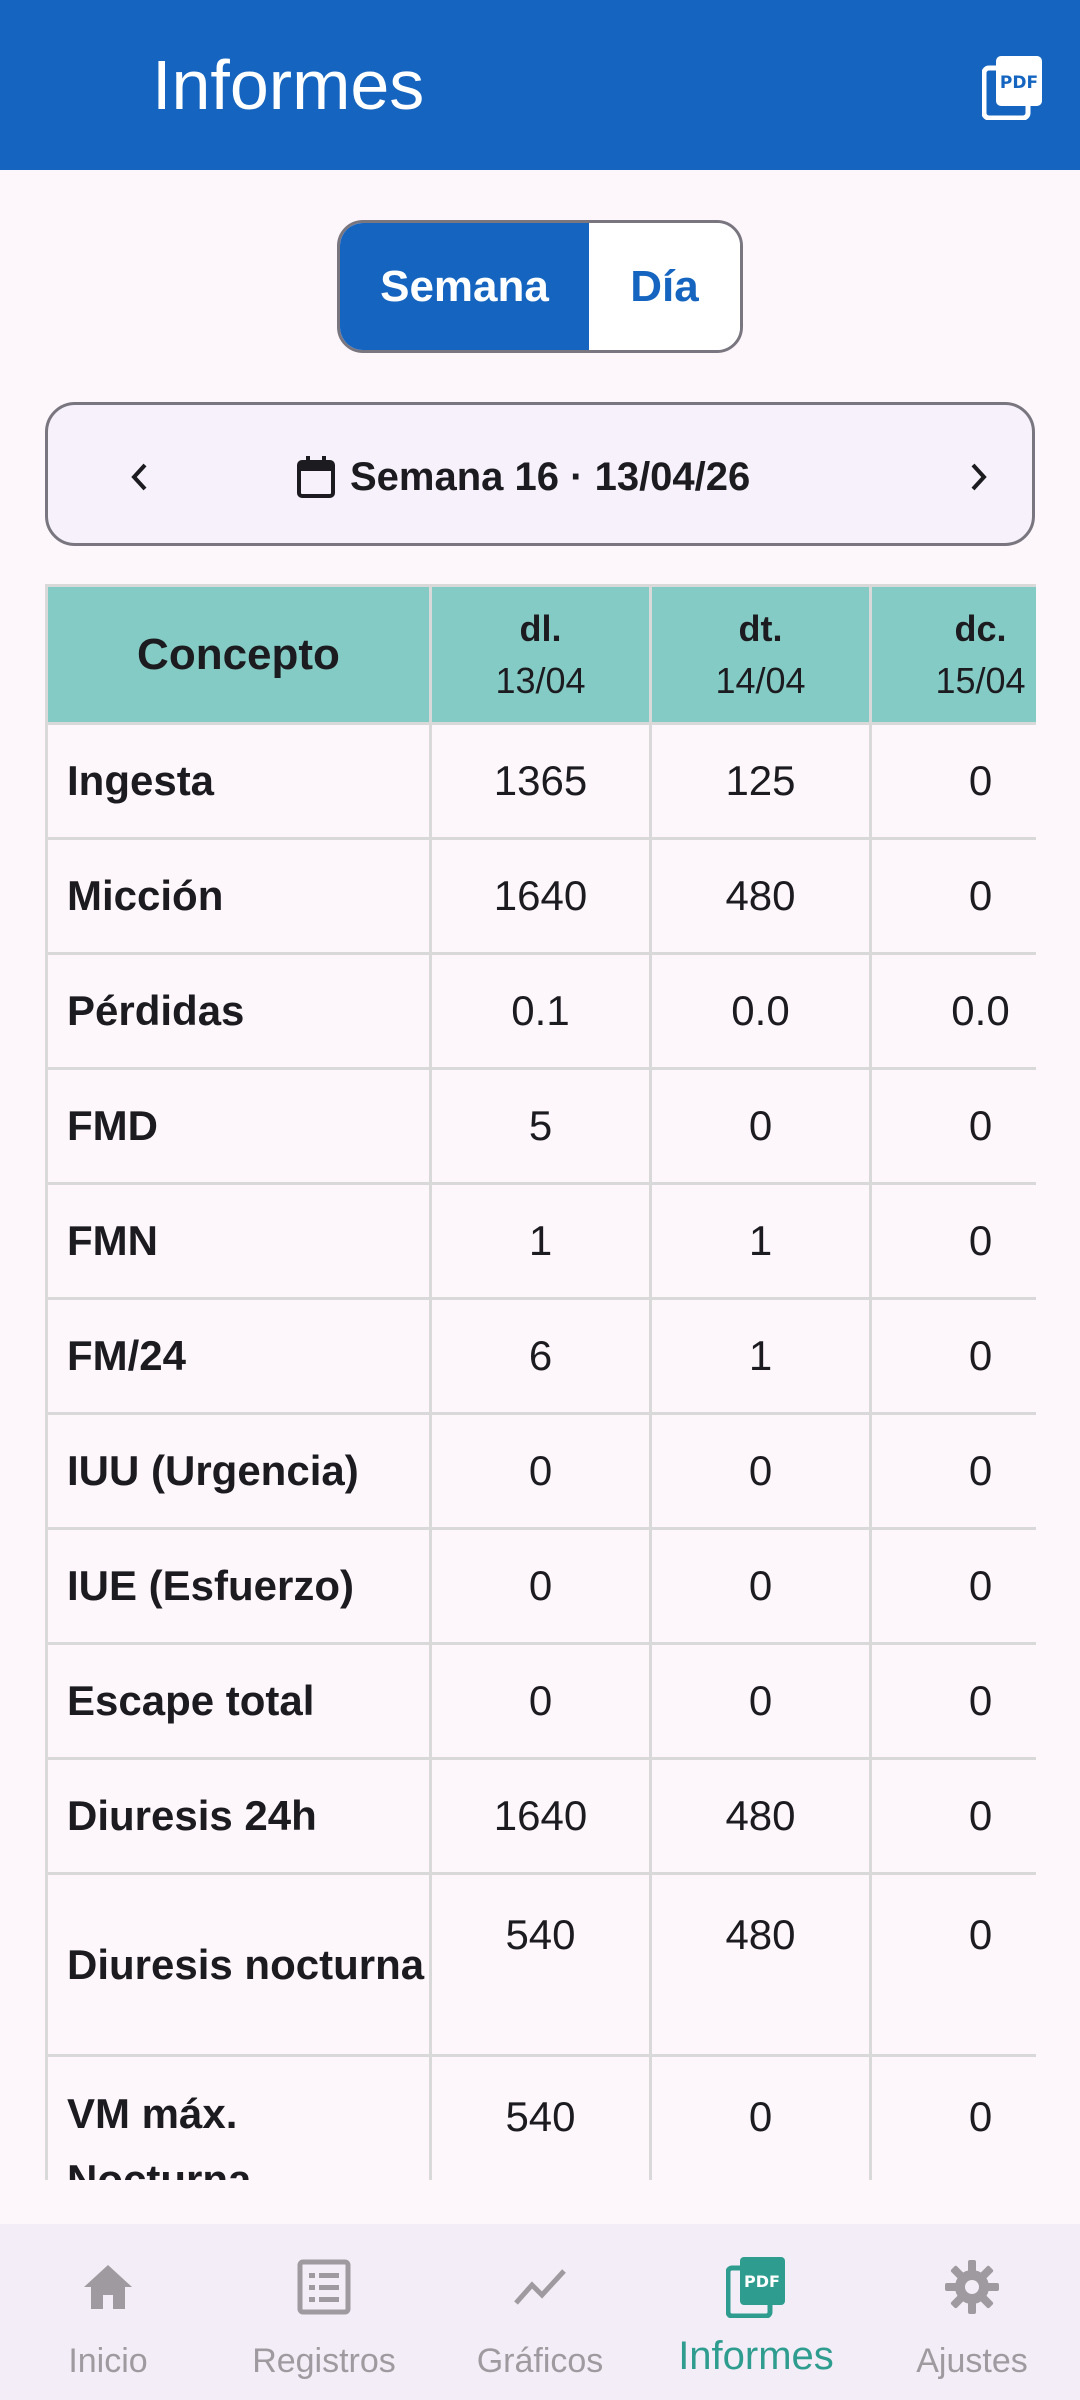 This screenshot has height=2400, width=1080. Describe the element at coordinates (324, 2361) in the screenshot. I see `nav-label: Registros` at that location.